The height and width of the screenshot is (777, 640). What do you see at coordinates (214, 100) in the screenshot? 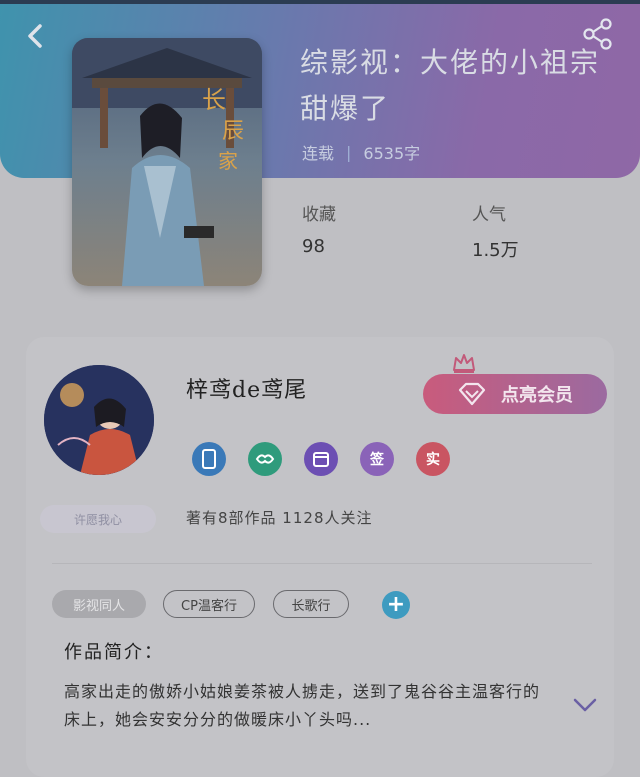
I see `svg-text: 长` at bounding box center [214, 100].